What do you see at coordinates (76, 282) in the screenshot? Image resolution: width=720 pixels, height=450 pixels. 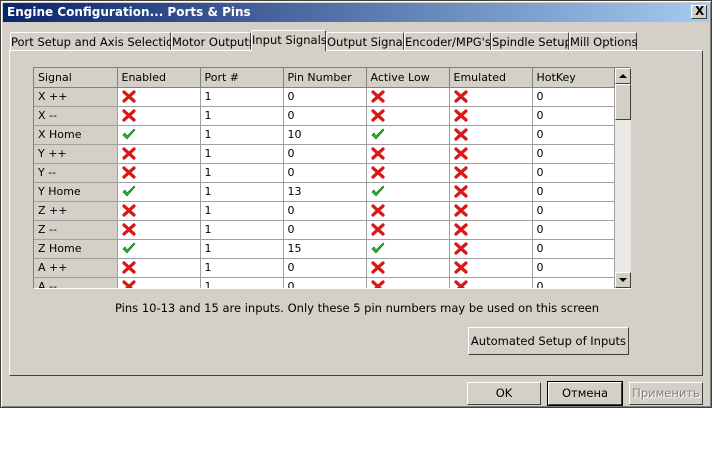 I see `signal-cell: A --` at bounding box center [76, 282].